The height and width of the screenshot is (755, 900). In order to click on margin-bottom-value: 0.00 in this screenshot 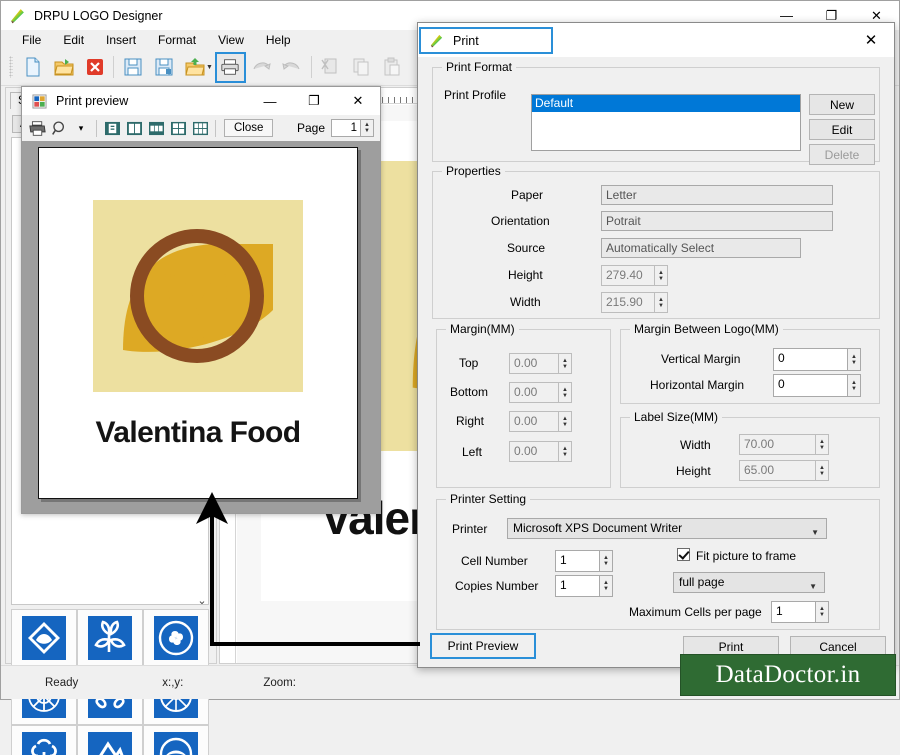, I will do `click(533, 392)`.